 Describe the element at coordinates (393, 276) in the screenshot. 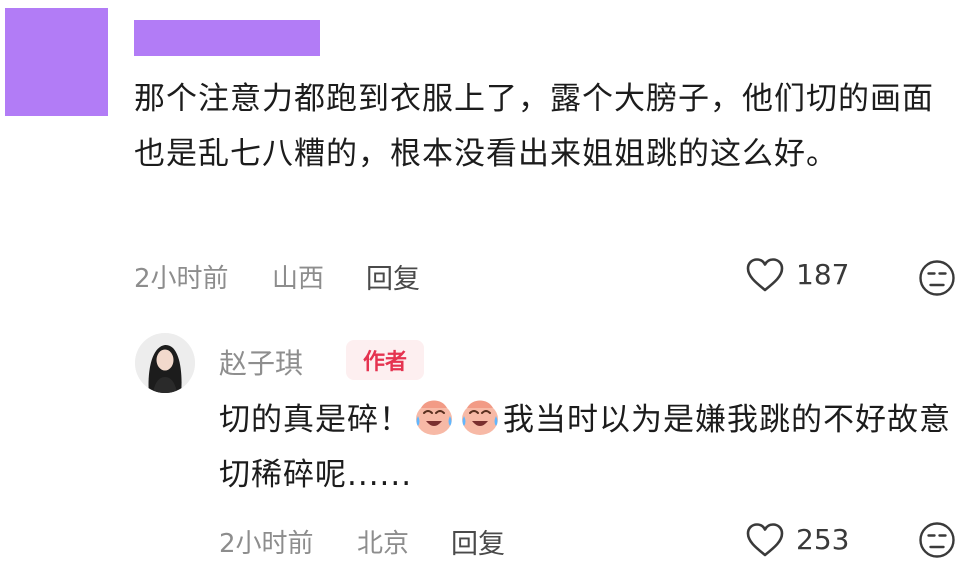

I see `comment-reply-button: 回复` at that location.